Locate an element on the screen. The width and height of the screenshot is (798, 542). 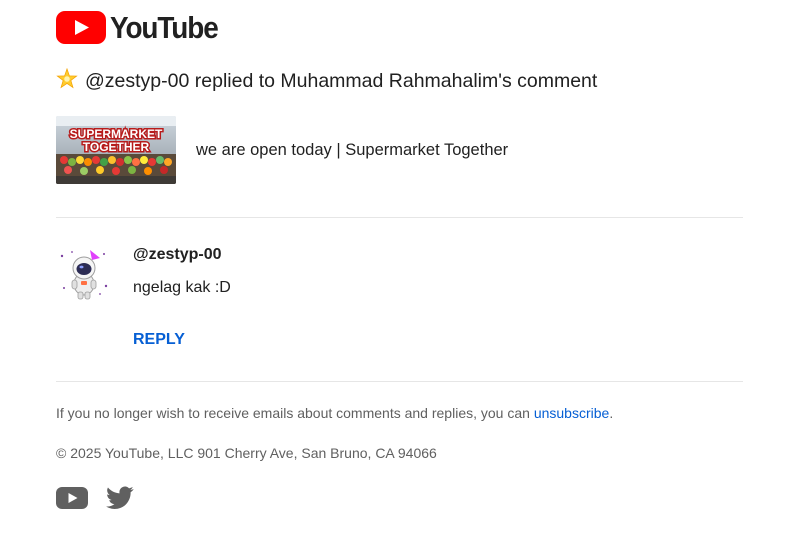
unsubscribe-link: unsubscribe is located at coordinates (572, 413).